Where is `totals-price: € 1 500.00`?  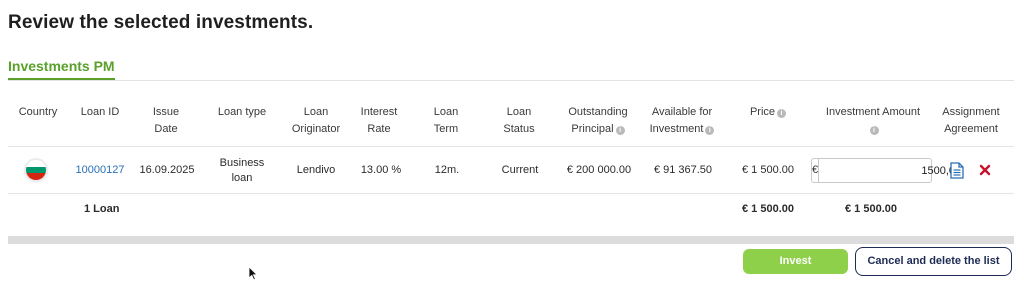
totals-price: € 1 500.00 is located at coordinates (768, 209).